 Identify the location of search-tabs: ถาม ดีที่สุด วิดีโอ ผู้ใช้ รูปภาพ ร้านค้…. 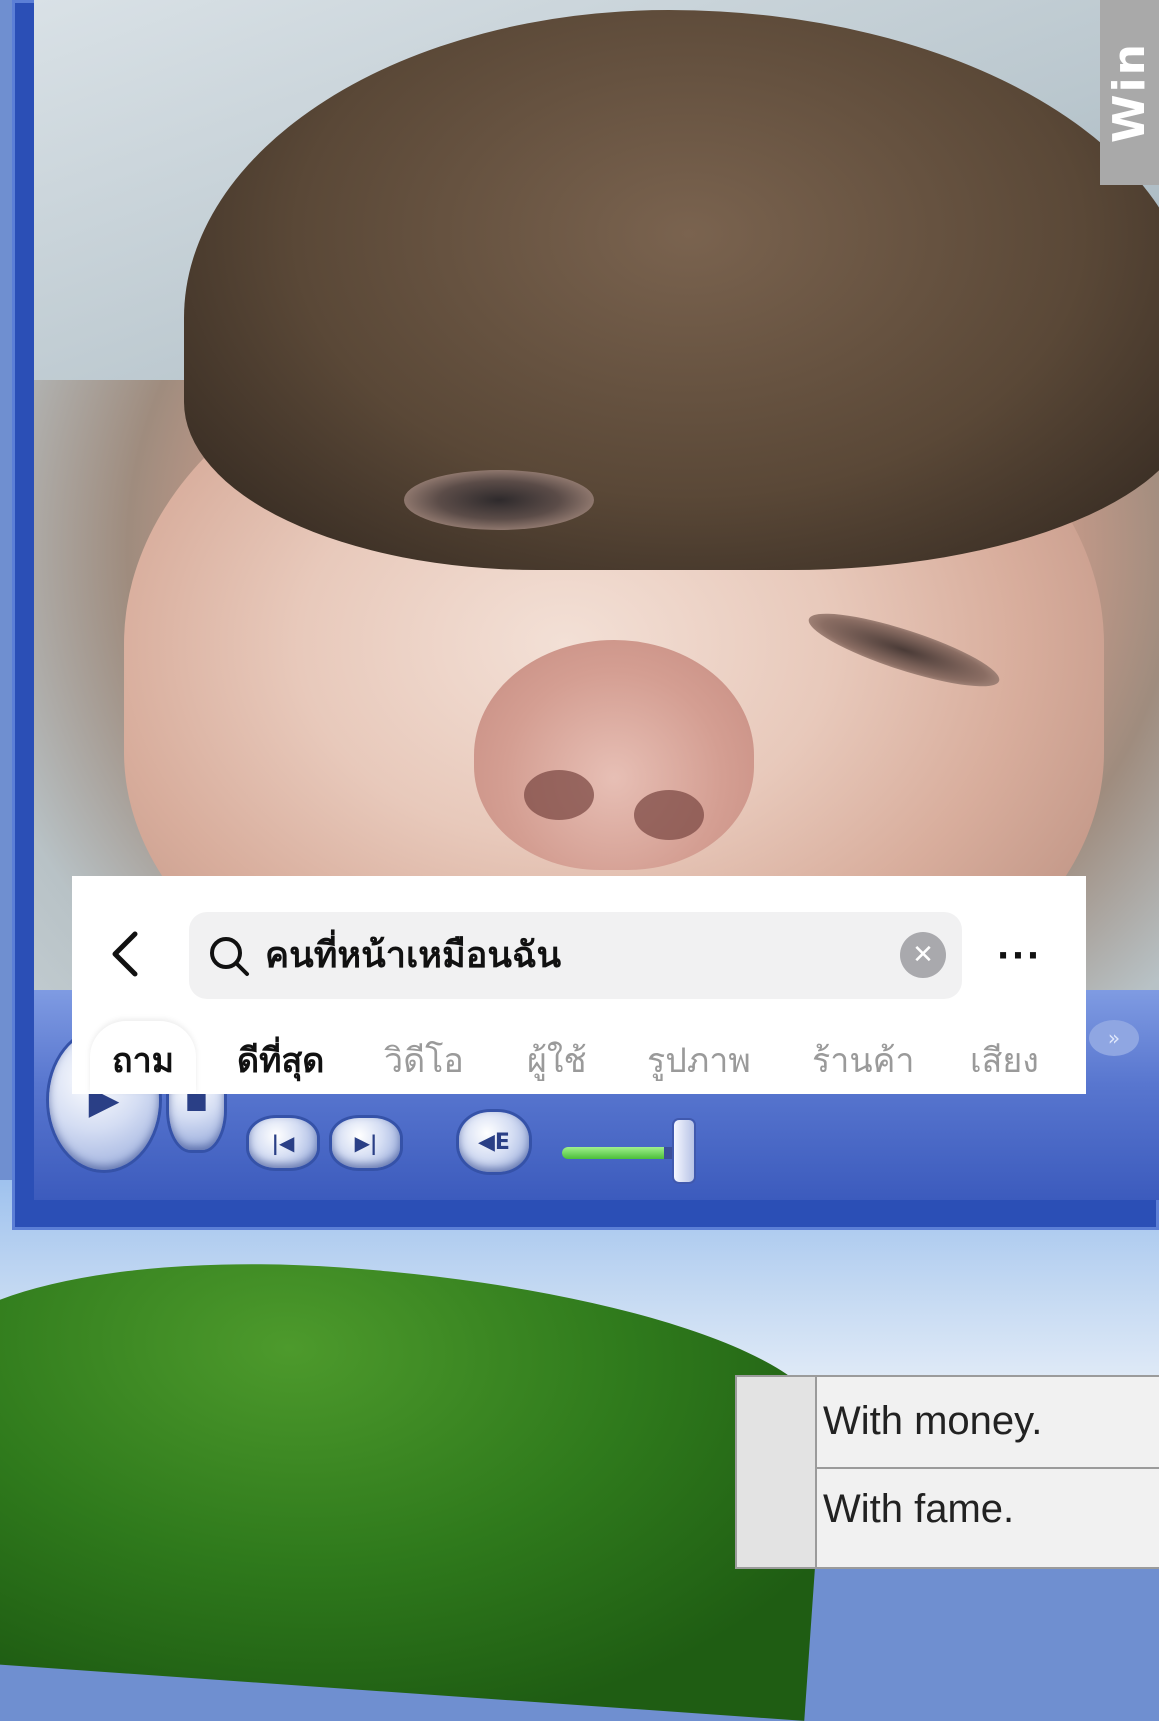
(579, 1057).